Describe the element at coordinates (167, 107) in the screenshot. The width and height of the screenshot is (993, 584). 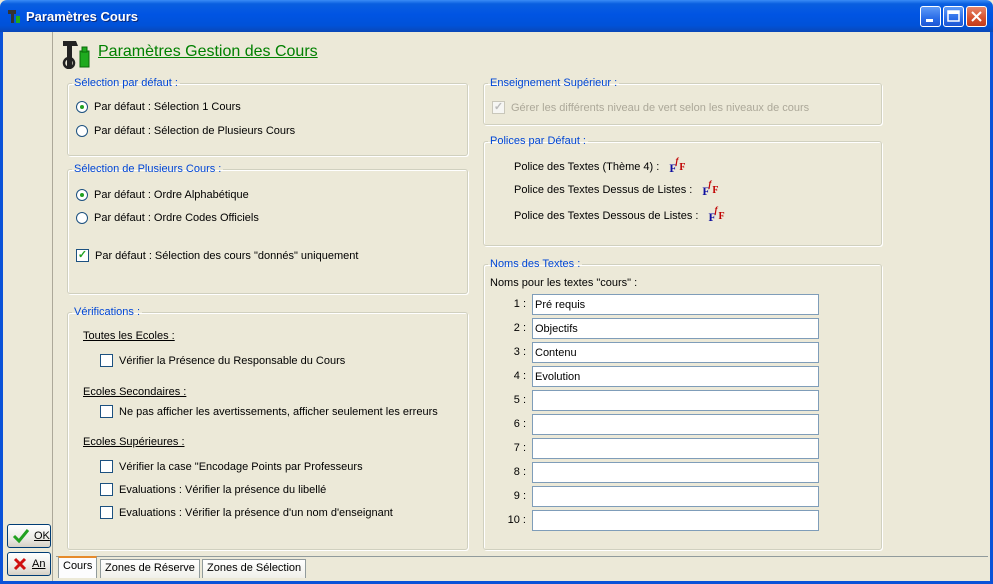
I see `radio-label: Par défaut : Sélection 1 Cours` at that location.